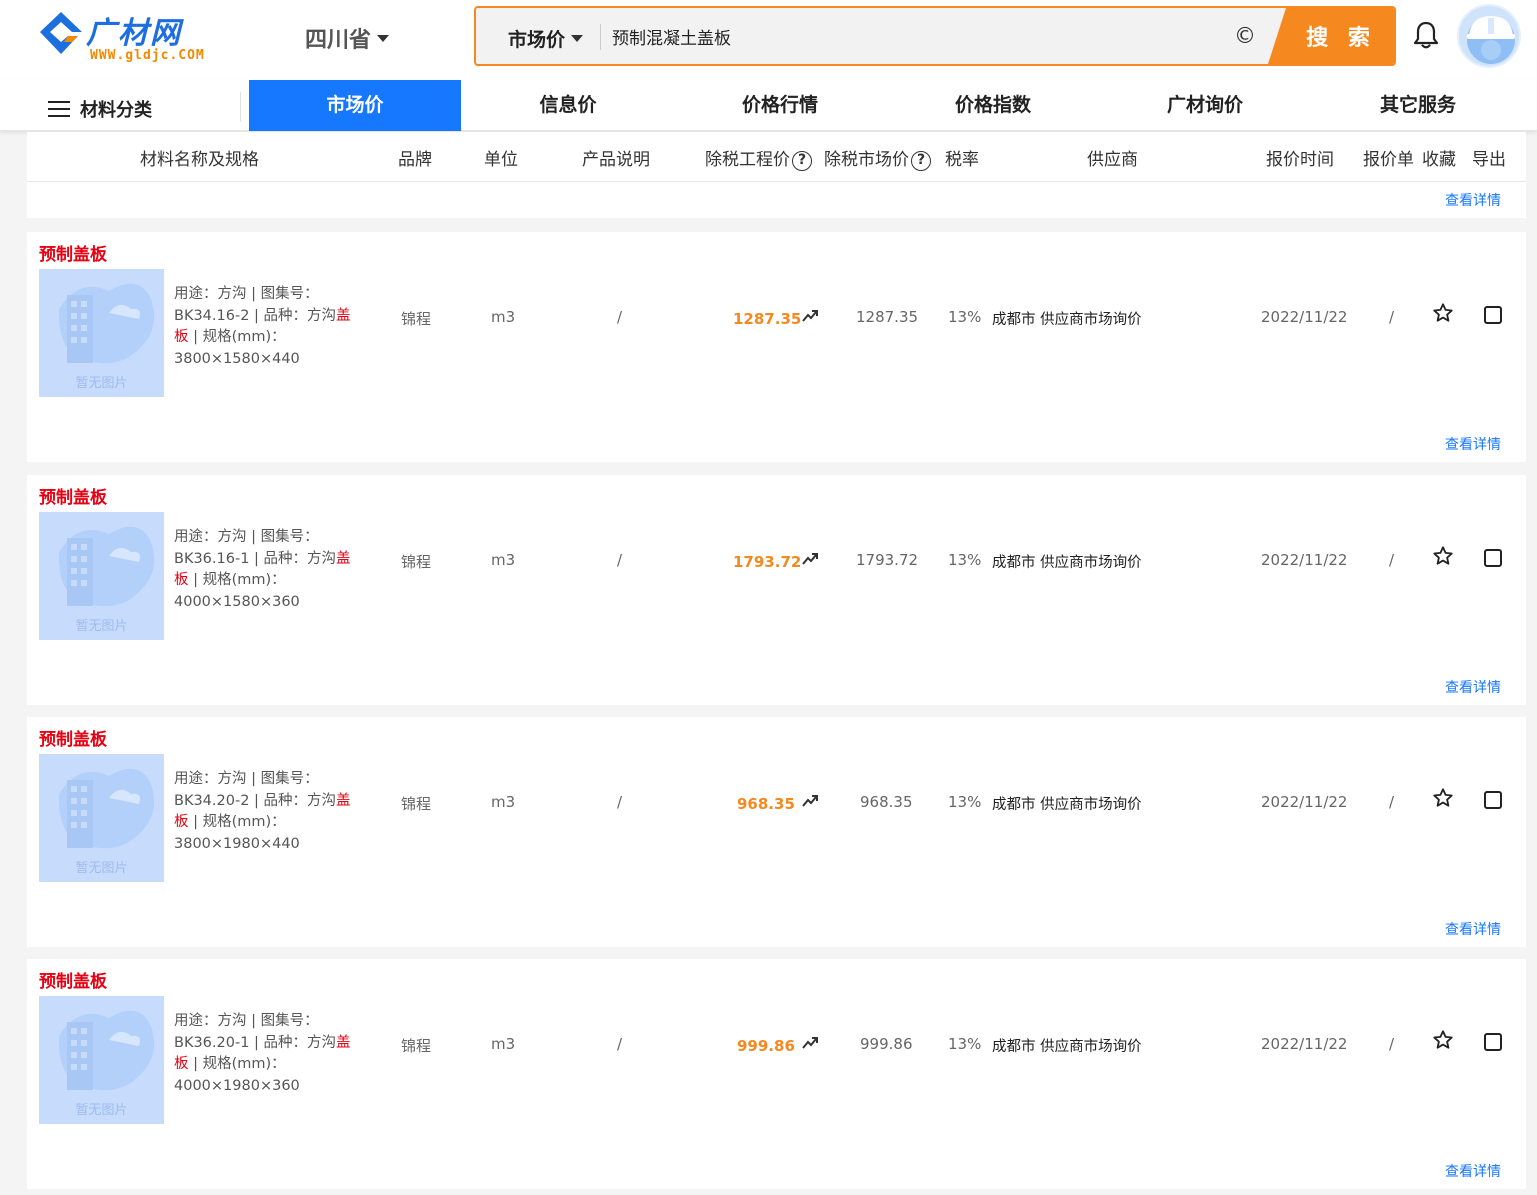 This screenshot has width=1537, height=1195. Describe the element at coordinates (240, 107) in the screenshot. I see `nav-divider` at that location.